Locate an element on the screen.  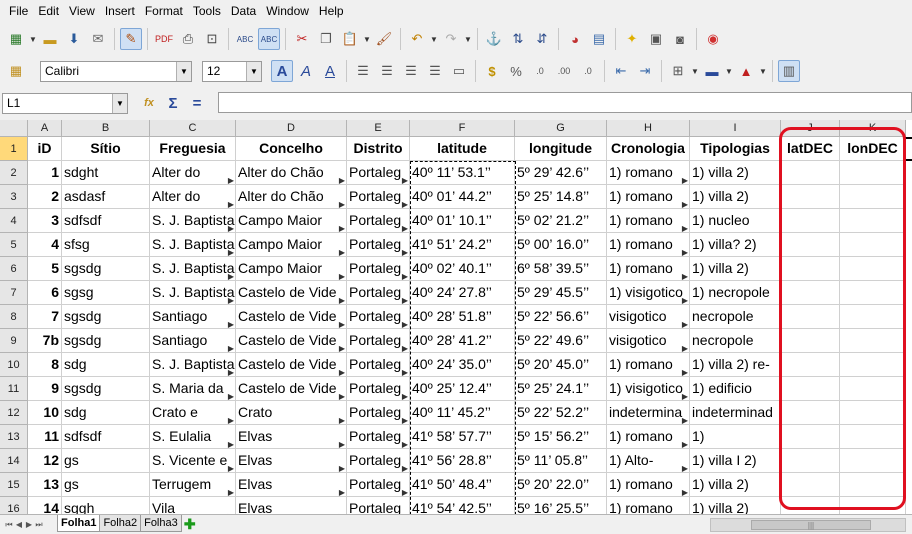
table-cell: 6 is located at coordinates (45, 293).